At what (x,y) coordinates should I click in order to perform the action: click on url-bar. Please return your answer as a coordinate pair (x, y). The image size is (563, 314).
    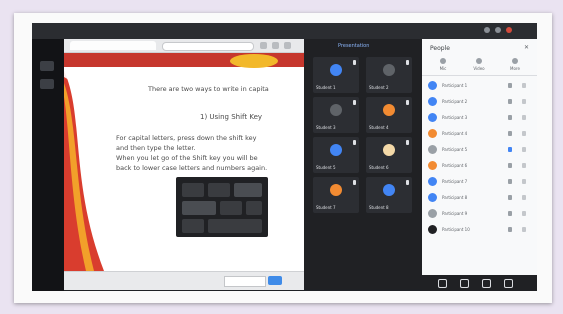
    Looking at the image, I should click on (208, 46).